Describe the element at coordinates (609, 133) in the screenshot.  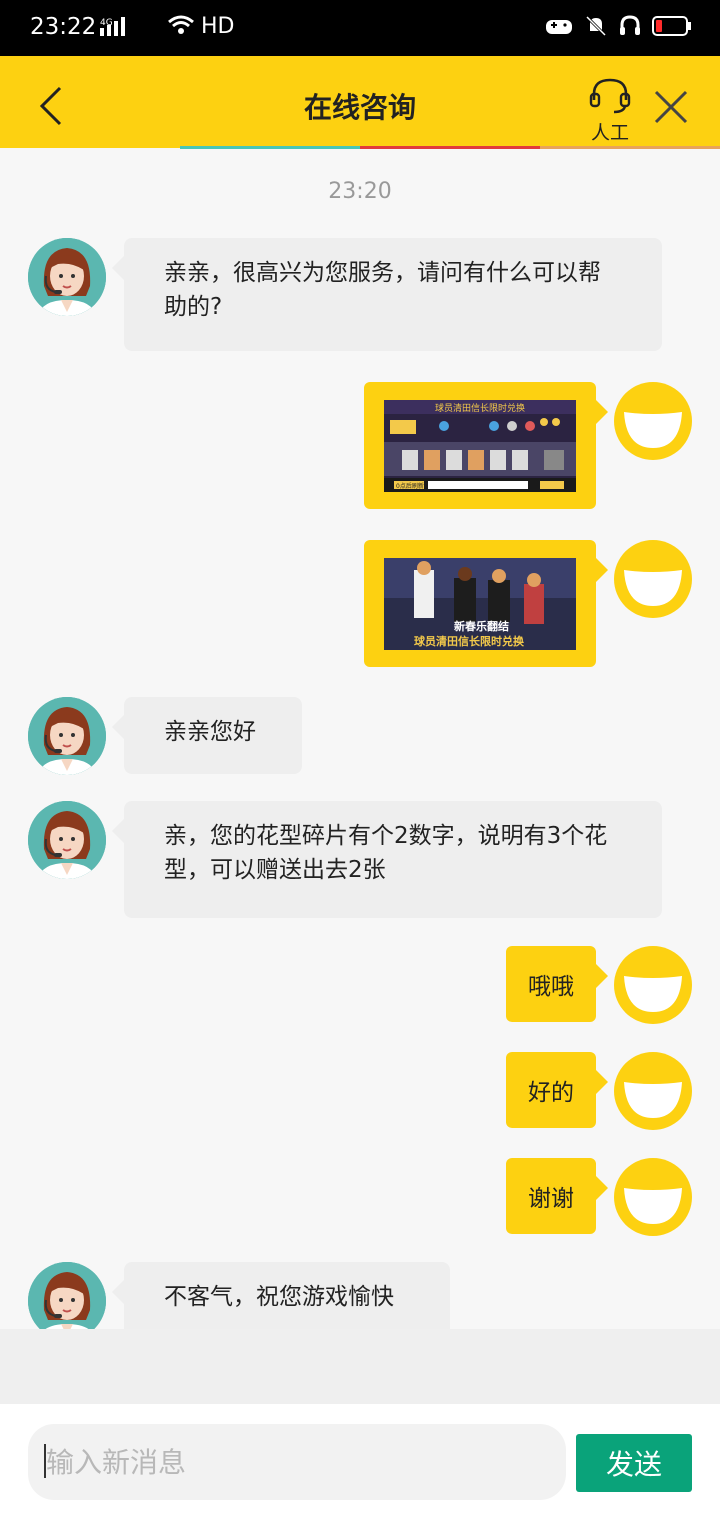
I see `human-agent-label: 人工` at that location.